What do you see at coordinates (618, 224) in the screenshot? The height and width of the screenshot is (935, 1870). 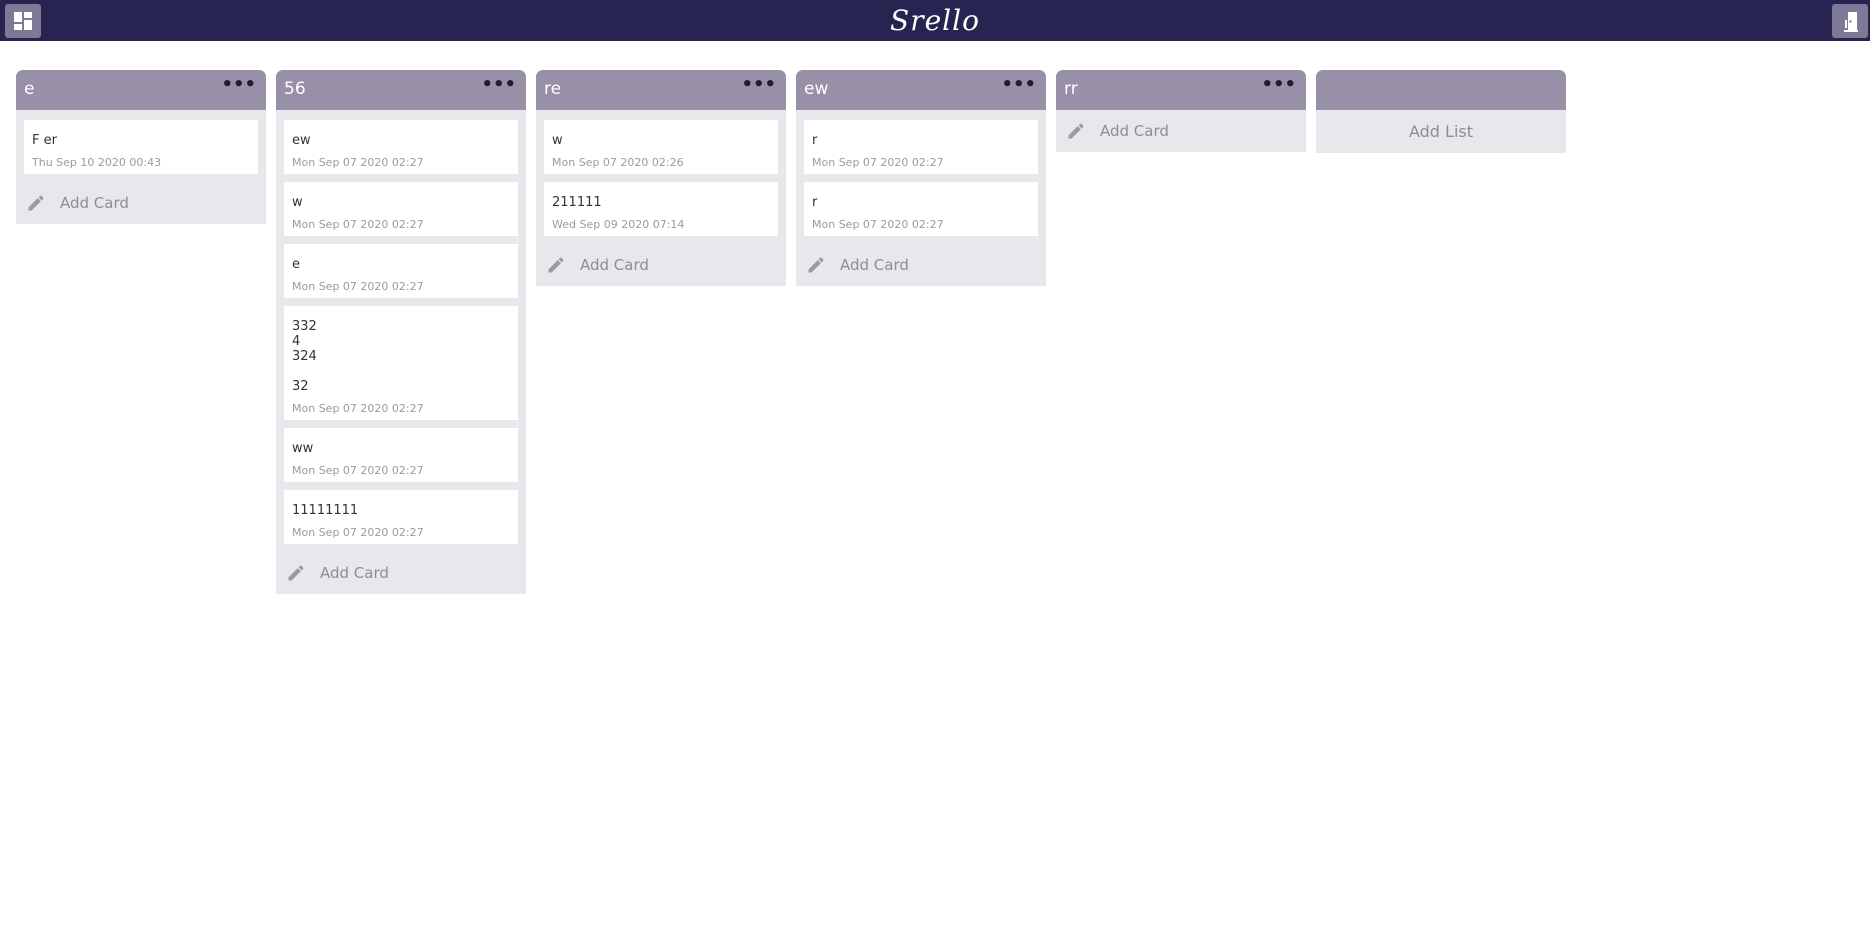 I see `card-date: Wed Sep 09 2020 07:14` at bounding box center [618, 224].